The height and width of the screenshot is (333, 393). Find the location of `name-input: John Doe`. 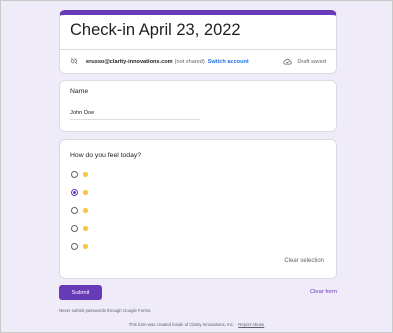

name-input: John Doe is located at coordinates (135, 115).